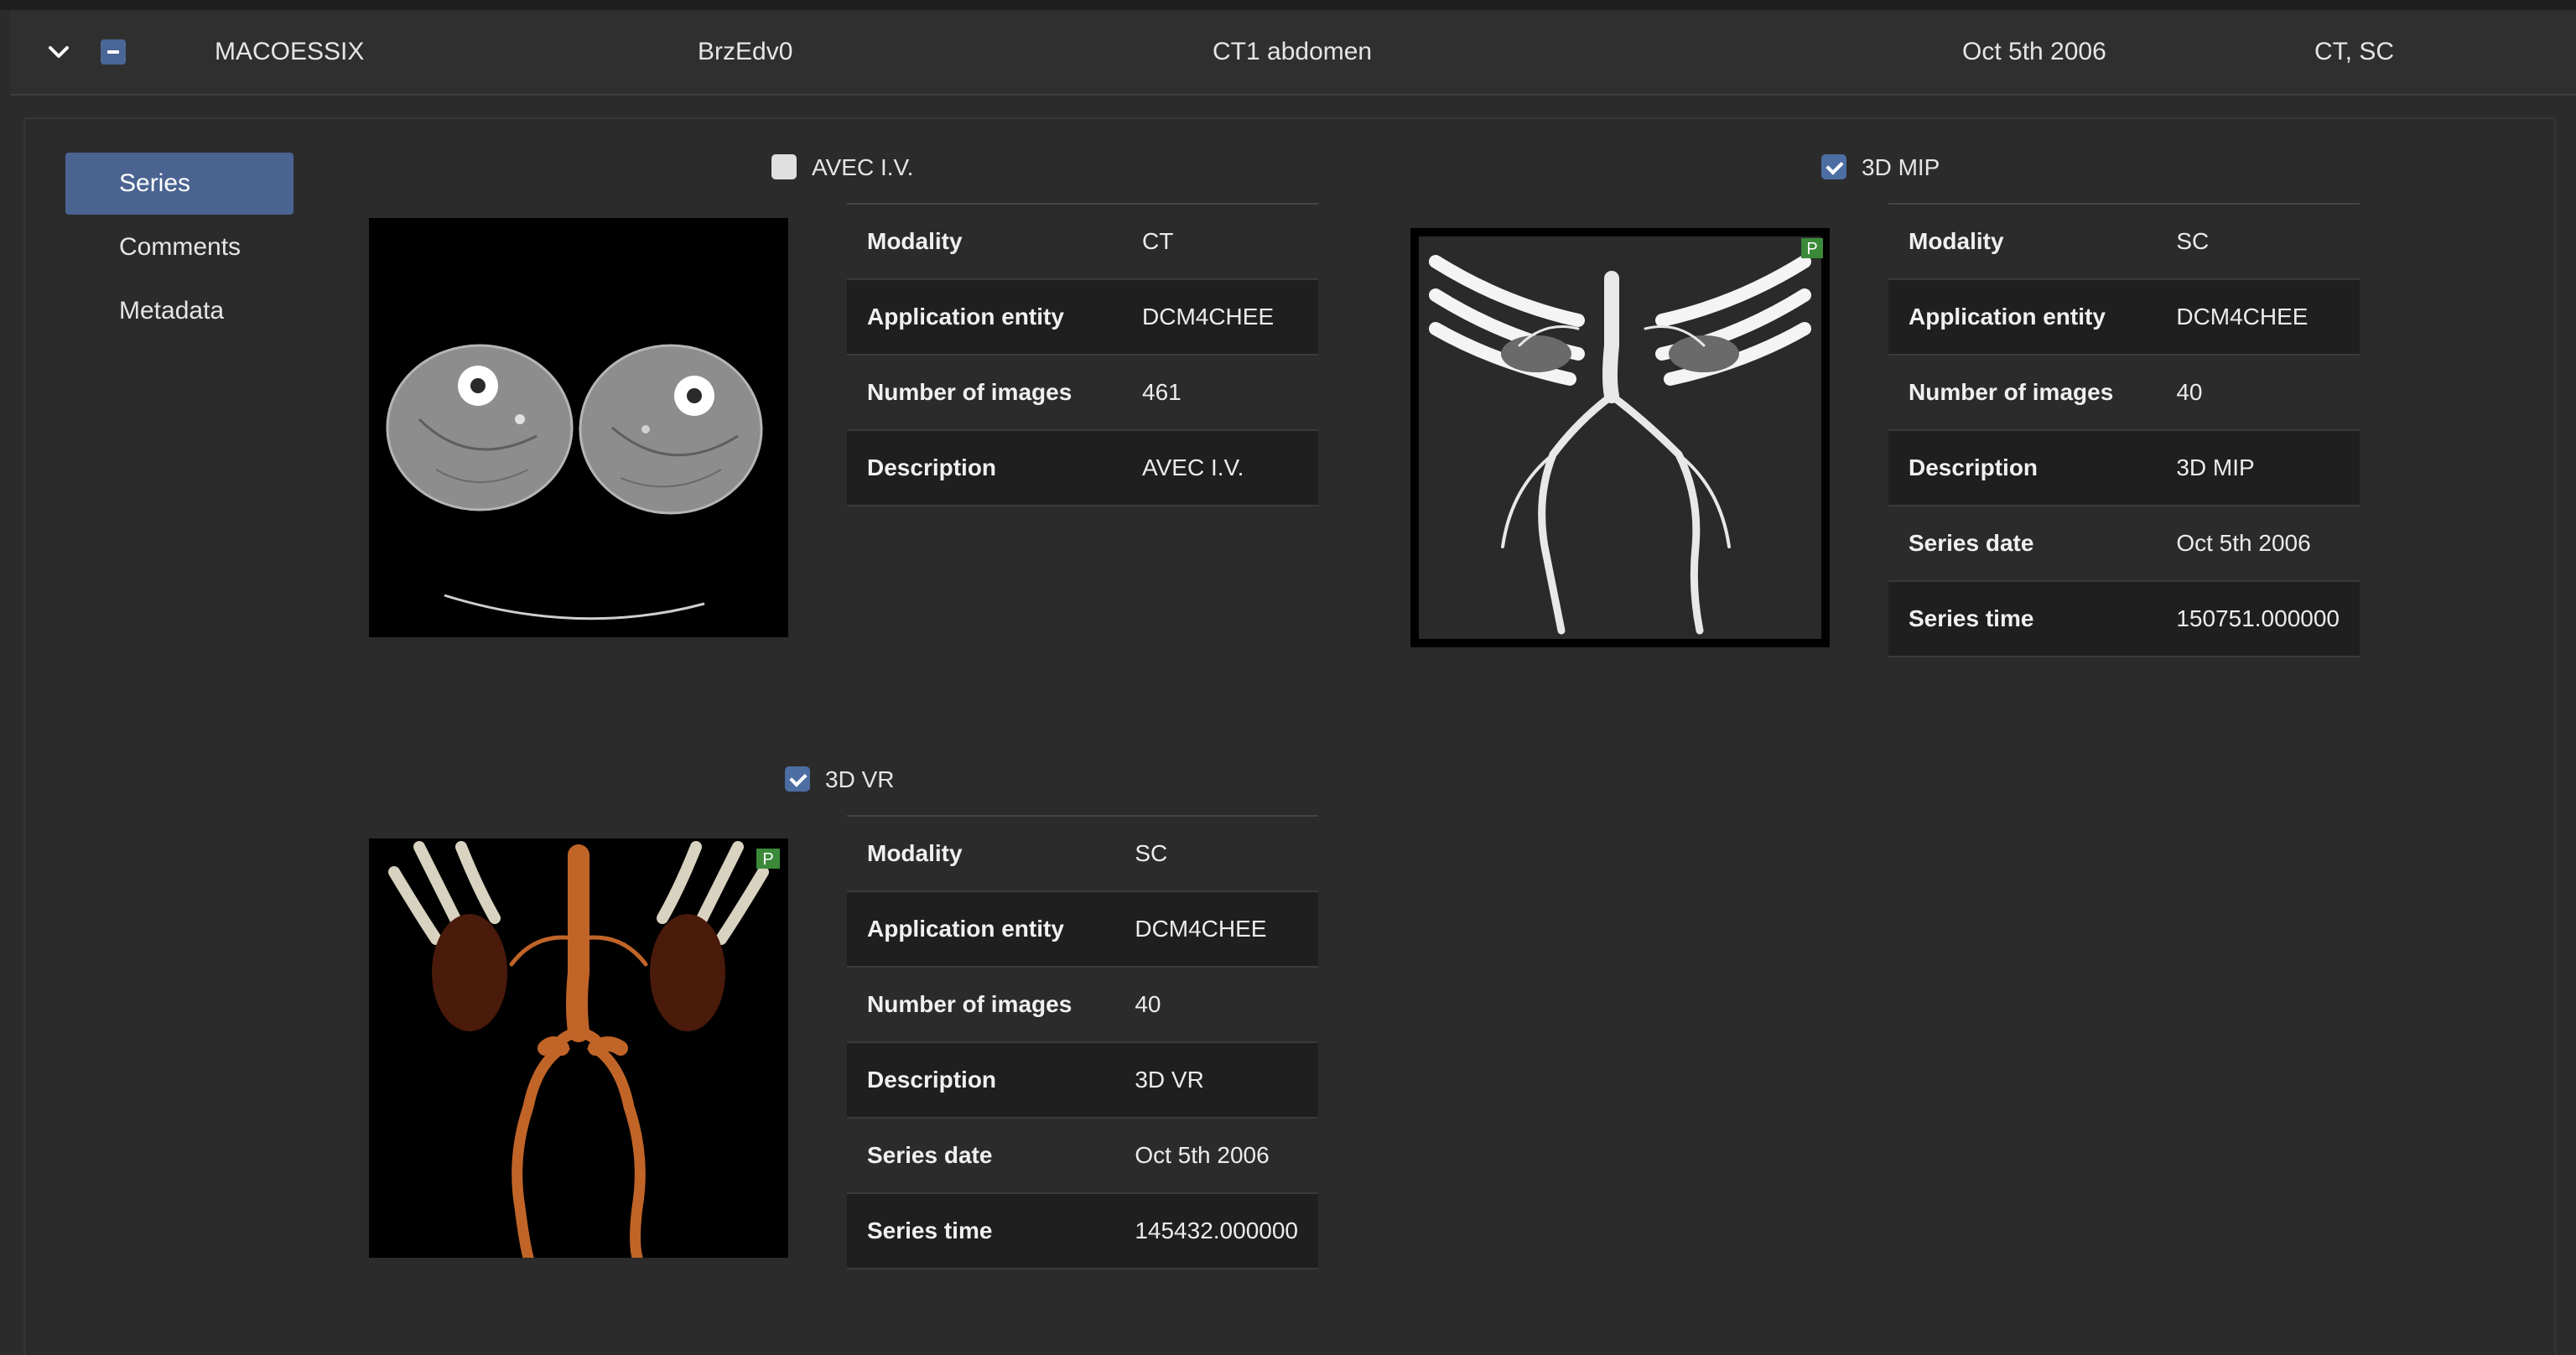 Image resolution: width=2576 pixels, height=1355 pixels. What do you see at coordinates (1220, 468) in the screenshot?
I see `row-value: AVEC I.V.` at bounding box center [1220, 468].